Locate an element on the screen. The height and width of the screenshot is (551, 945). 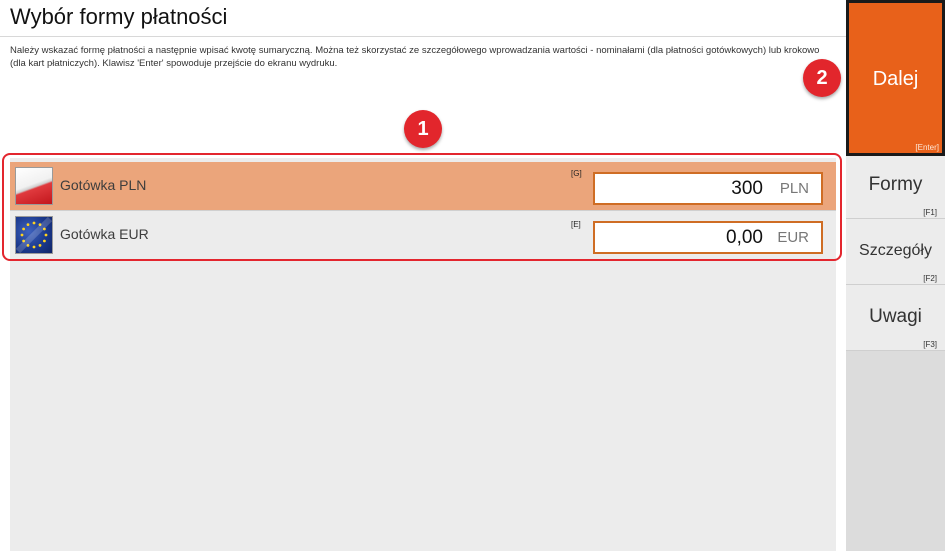
notes-button: Uwagi [F3] is located at coordinates (895, 317).